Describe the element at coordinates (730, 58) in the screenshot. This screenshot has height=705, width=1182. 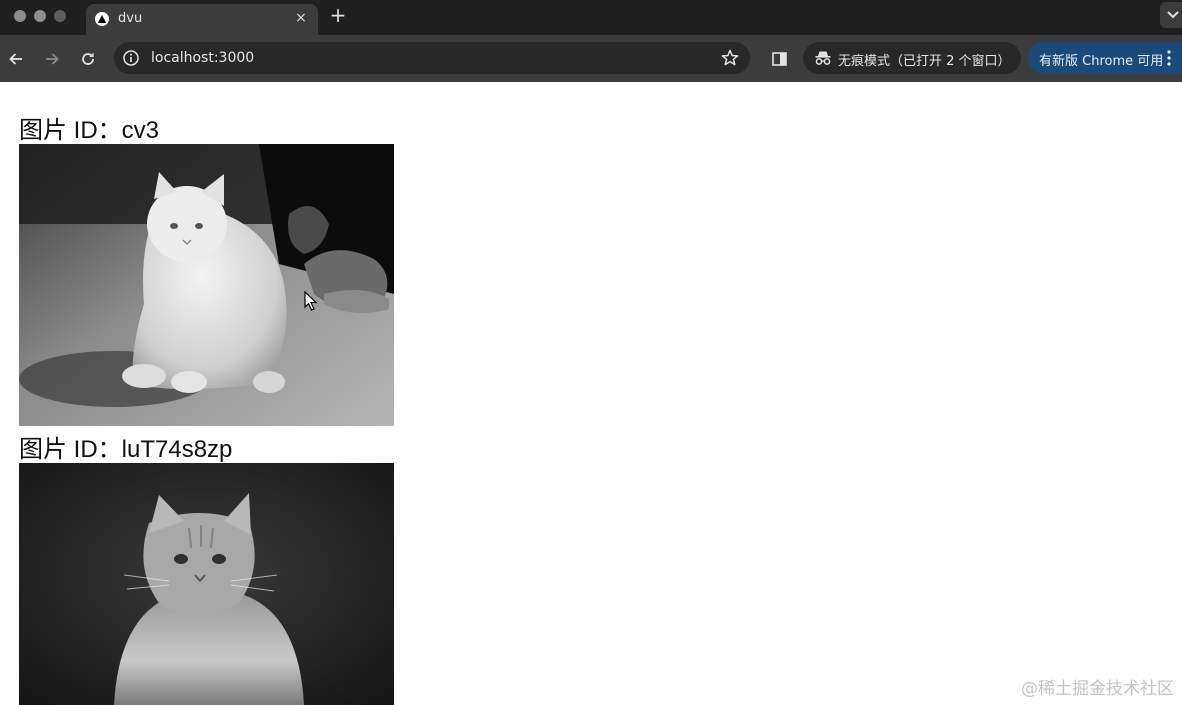
I see `star-icon` at that location.